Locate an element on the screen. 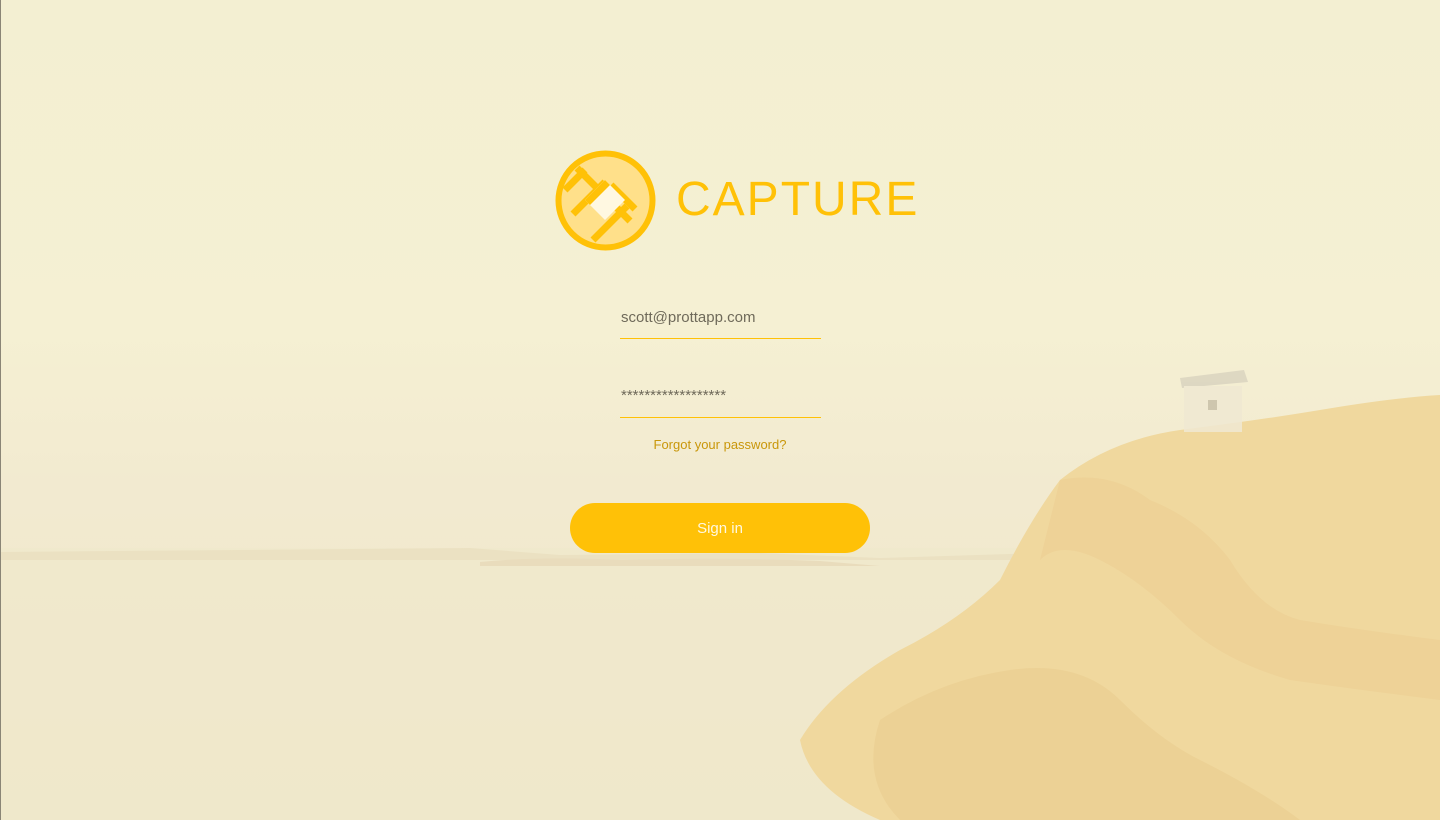 This screenshot has height=820, width=1440. window-edge is located at coordinates (0, 410).